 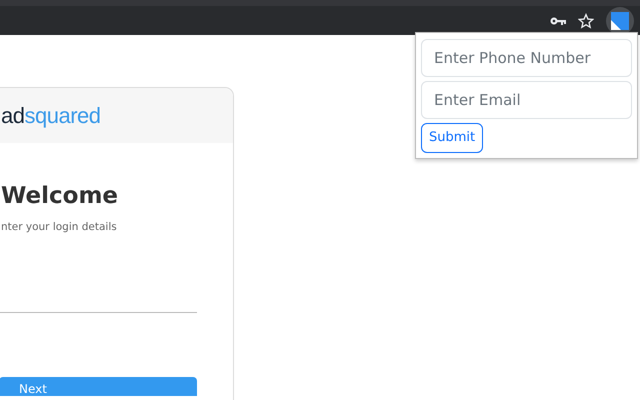 What do you see at coordinates (50, 116) in the screenshot?
I see `logo: adsquared` at bounding box center [50, 116].